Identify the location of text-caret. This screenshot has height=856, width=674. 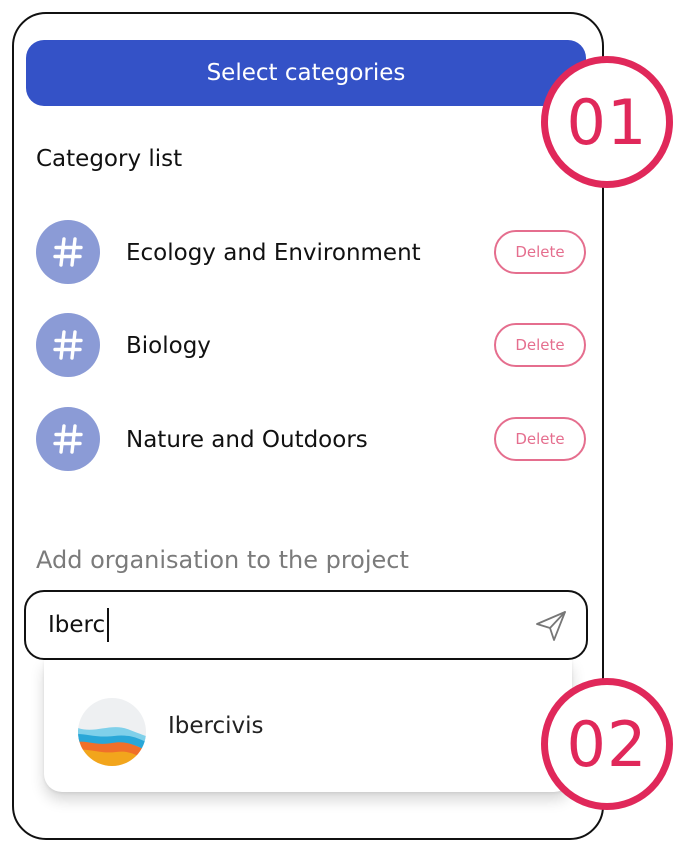
(108, 625).